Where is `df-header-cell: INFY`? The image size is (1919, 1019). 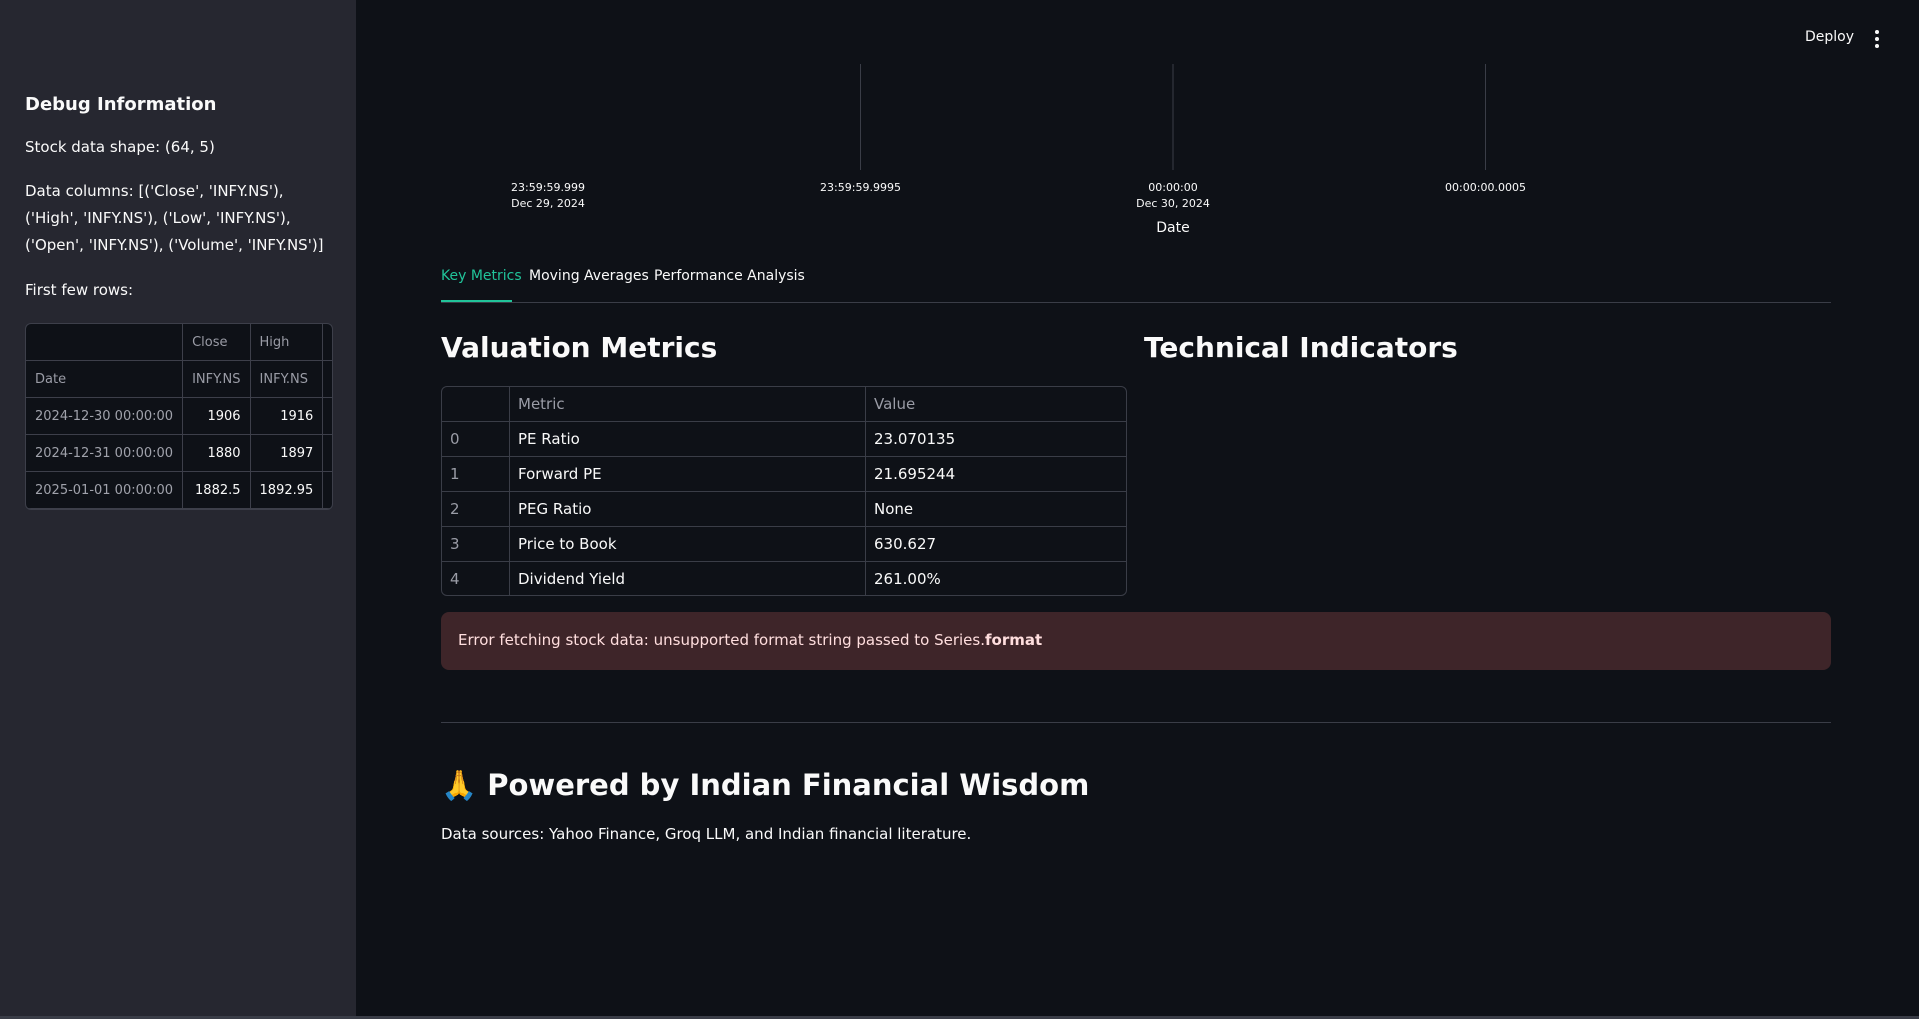 df-header-cell: INFY is located at coordinates (327, 379).